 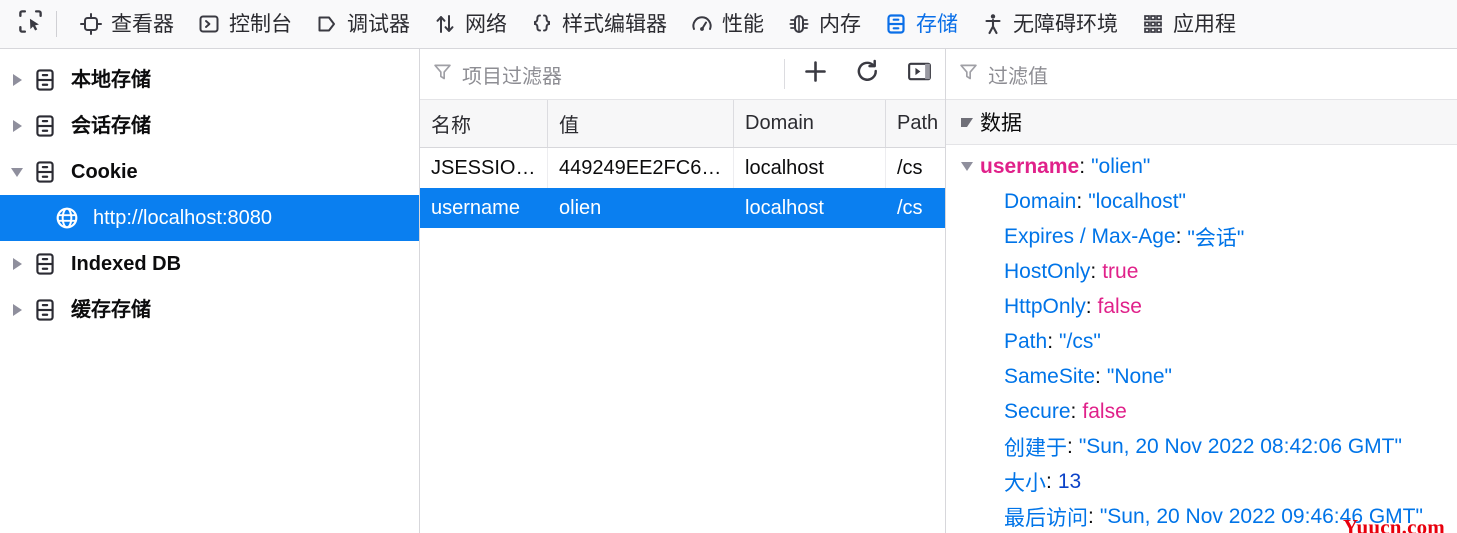 I want to click on tab-accessibility: 无障碍环境, so click(x=1049, y=24).